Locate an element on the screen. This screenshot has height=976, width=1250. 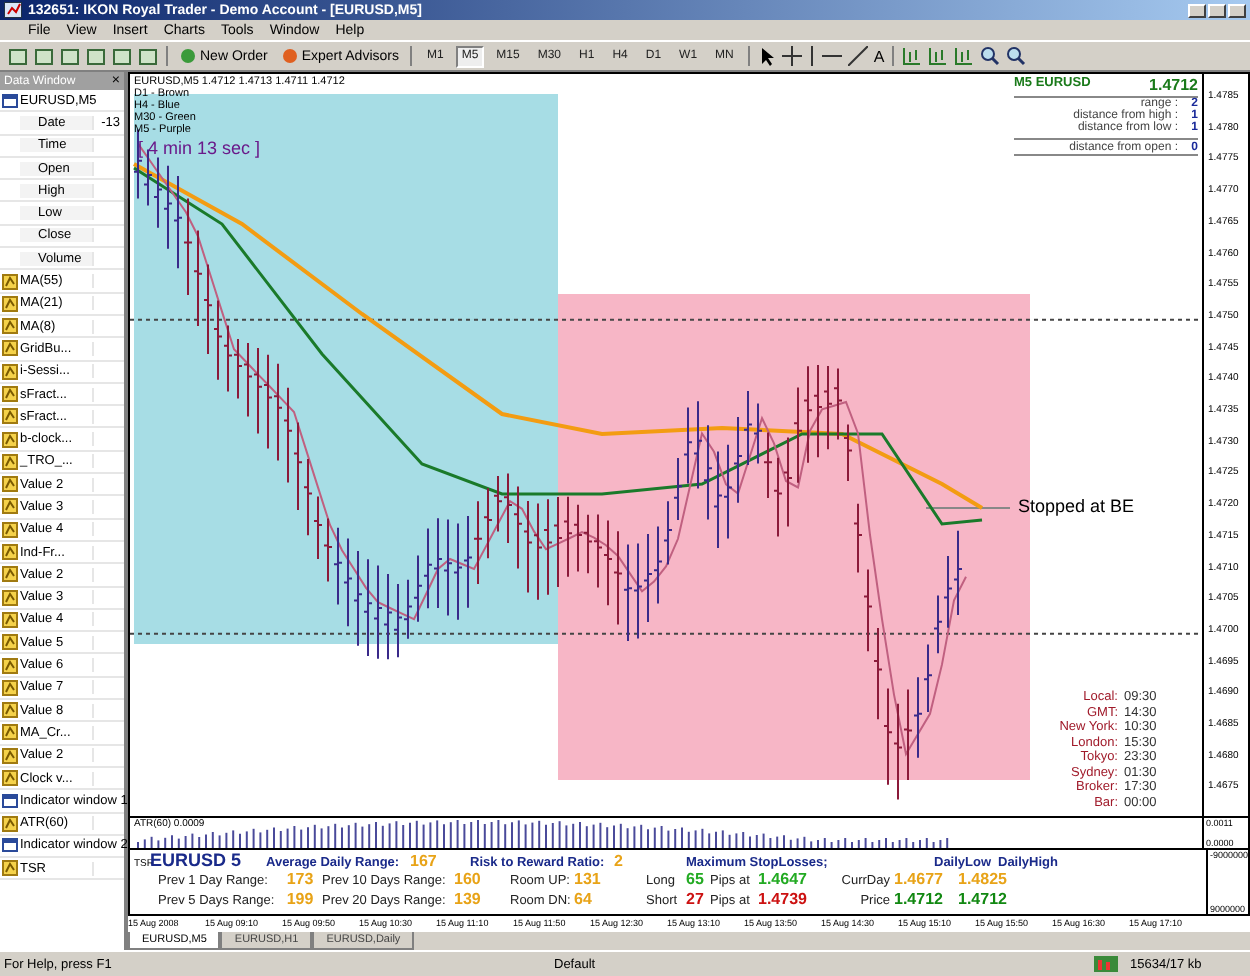
text-tool: A is located at coordinates (879, 56).